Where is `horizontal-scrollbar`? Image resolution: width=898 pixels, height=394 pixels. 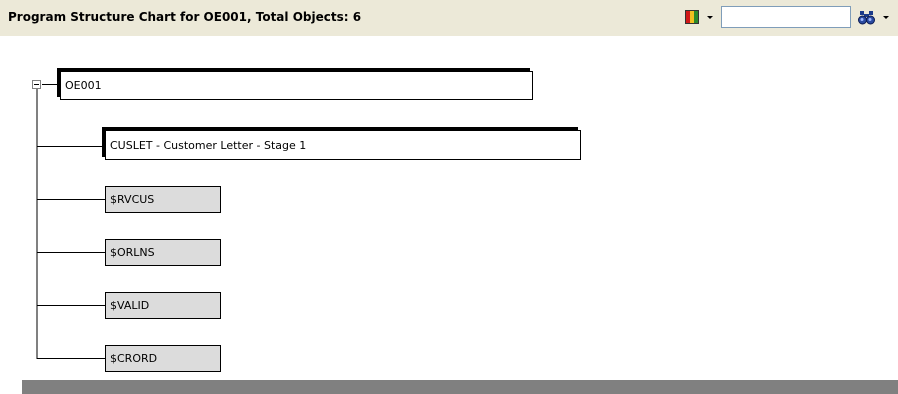
horizontal-scrollbar is located at coordinates (460, 387).